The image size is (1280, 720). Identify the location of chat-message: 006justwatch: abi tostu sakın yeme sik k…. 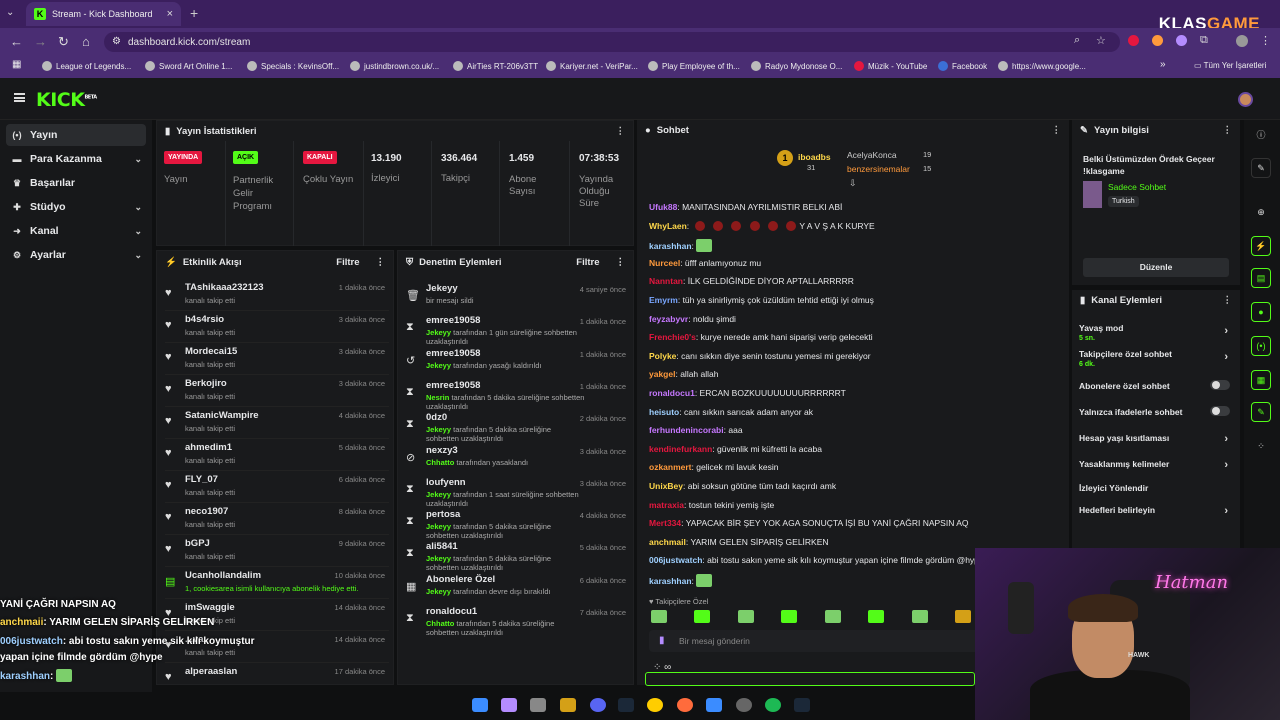
(816, 560).